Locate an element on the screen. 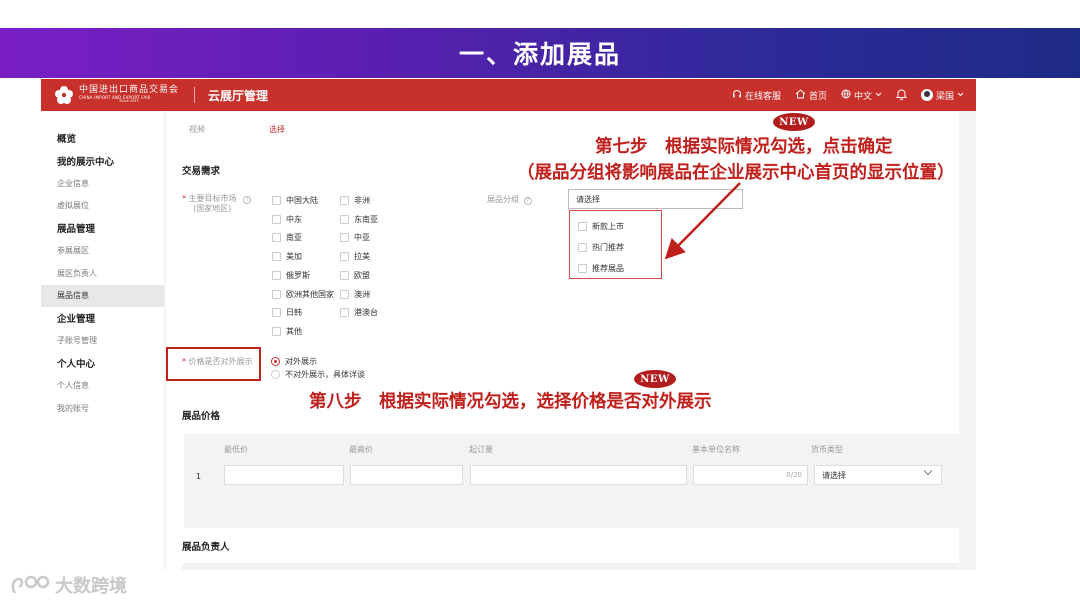 The width and height of the screenshot is (1080, 608). market-label: * 主要目标市场 ? (国家地区) is located at coordinates (217, 204).